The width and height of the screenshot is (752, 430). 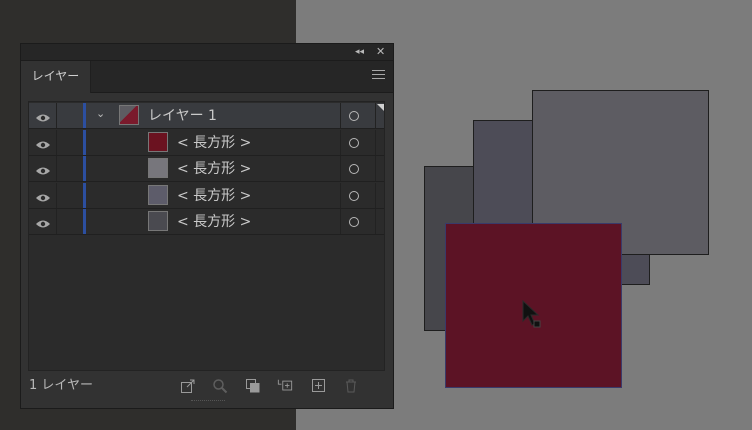 I want to click on layer-count-label: 1 レイヤー, so click(x=61, y=385).